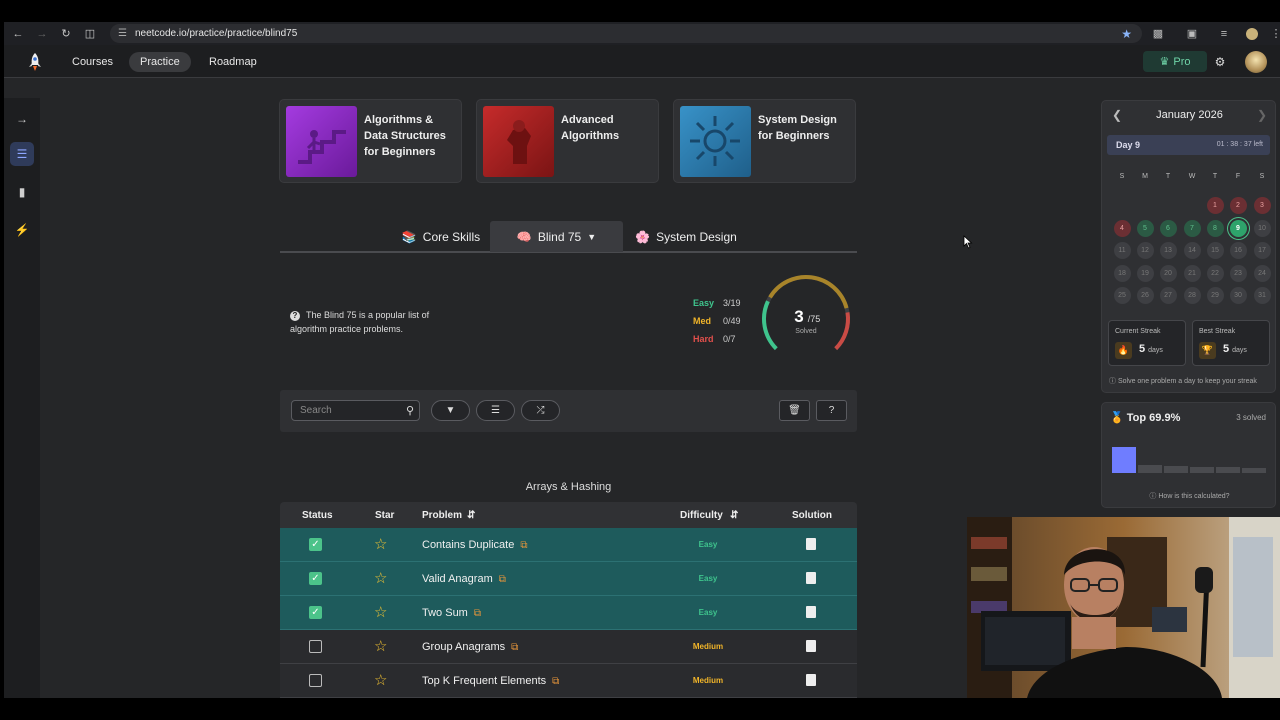  Describe the element at coordinates (22, 192) in the screenshot. I see `bookmark-icon: ▮` at that location.